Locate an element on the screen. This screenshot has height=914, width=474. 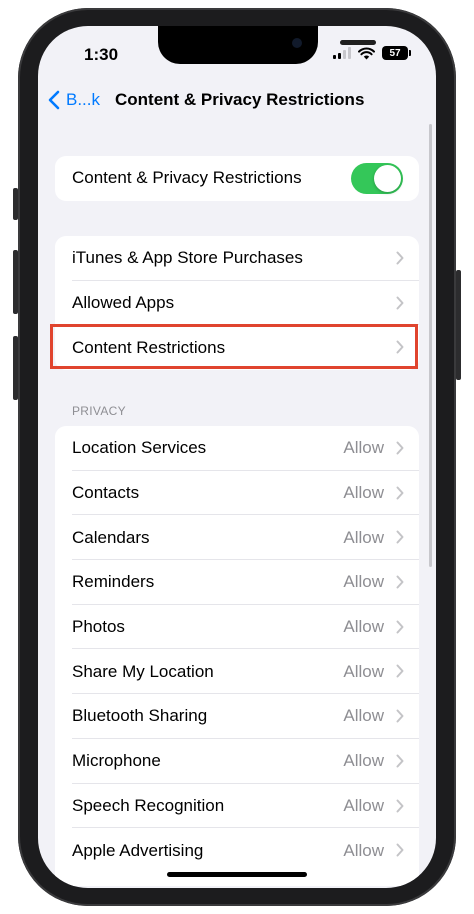
row-label: Content Restrictions is located at coordinates (149, 347).